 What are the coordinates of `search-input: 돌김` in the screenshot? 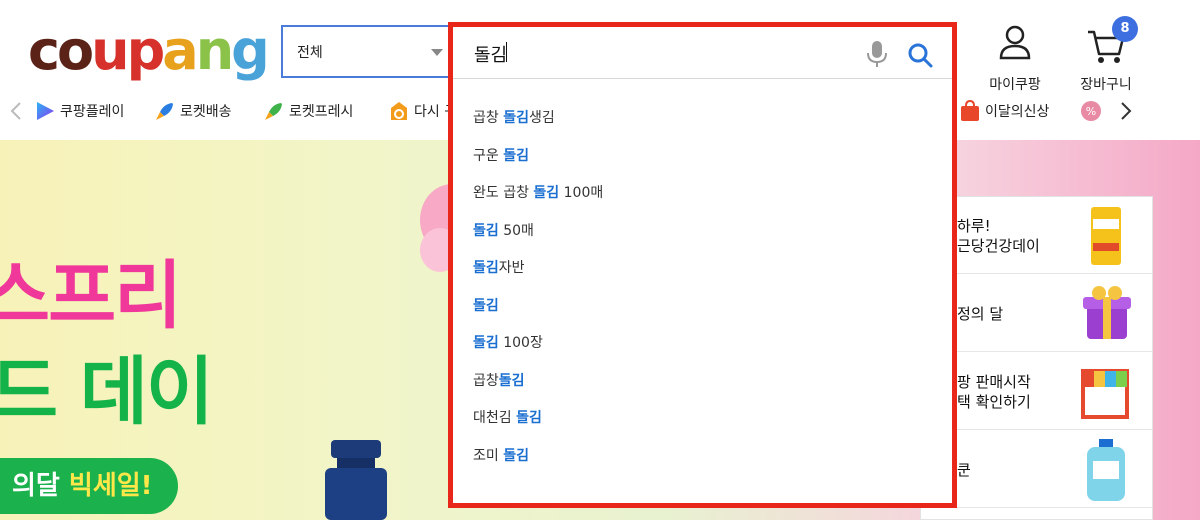 It's located at (702, 53).